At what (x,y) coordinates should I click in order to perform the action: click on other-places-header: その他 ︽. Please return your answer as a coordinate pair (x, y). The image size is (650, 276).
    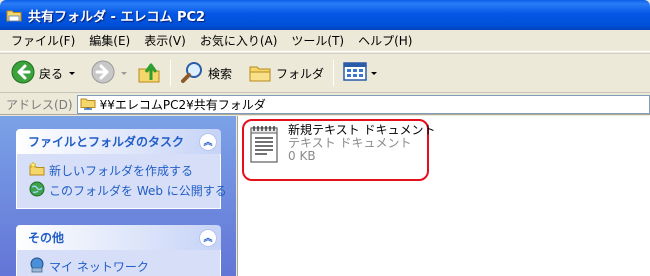
    Looking at the image, I should click on (118, 237).